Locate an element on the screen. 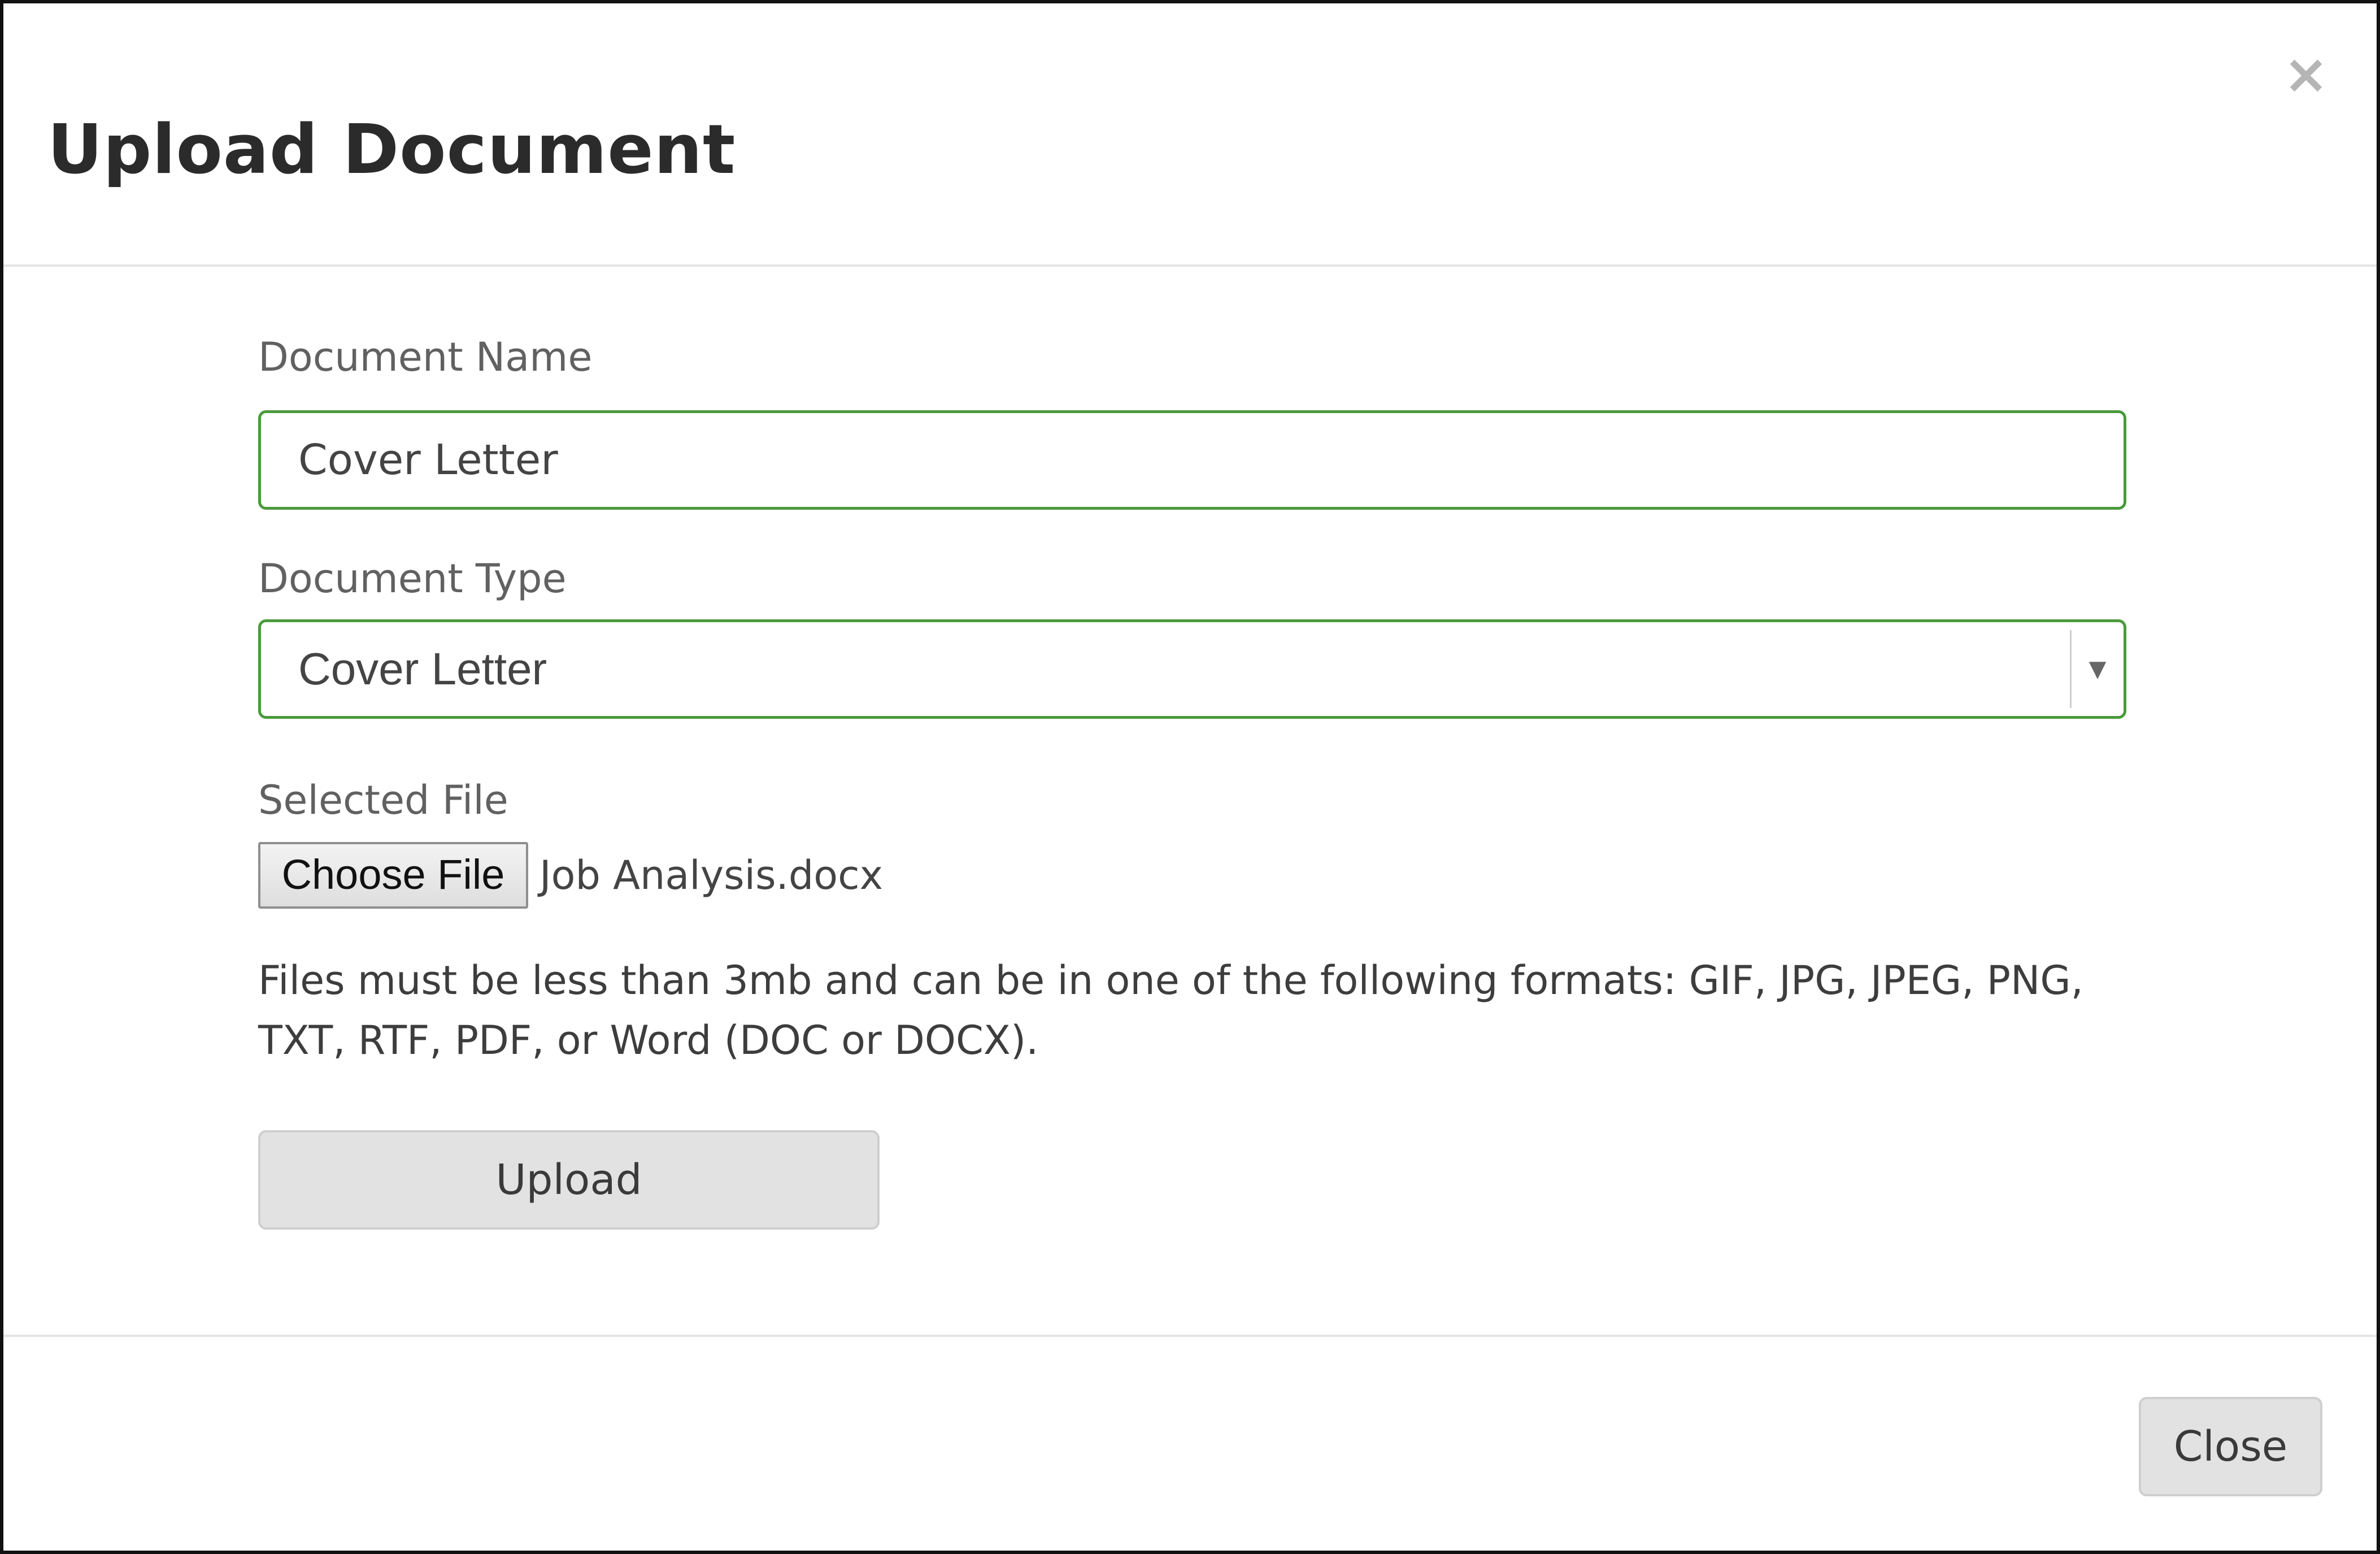 This screenshot has height=1554, width=2380. selected-file-name: Job Analysis.docx is located at coordinates (711, 875).